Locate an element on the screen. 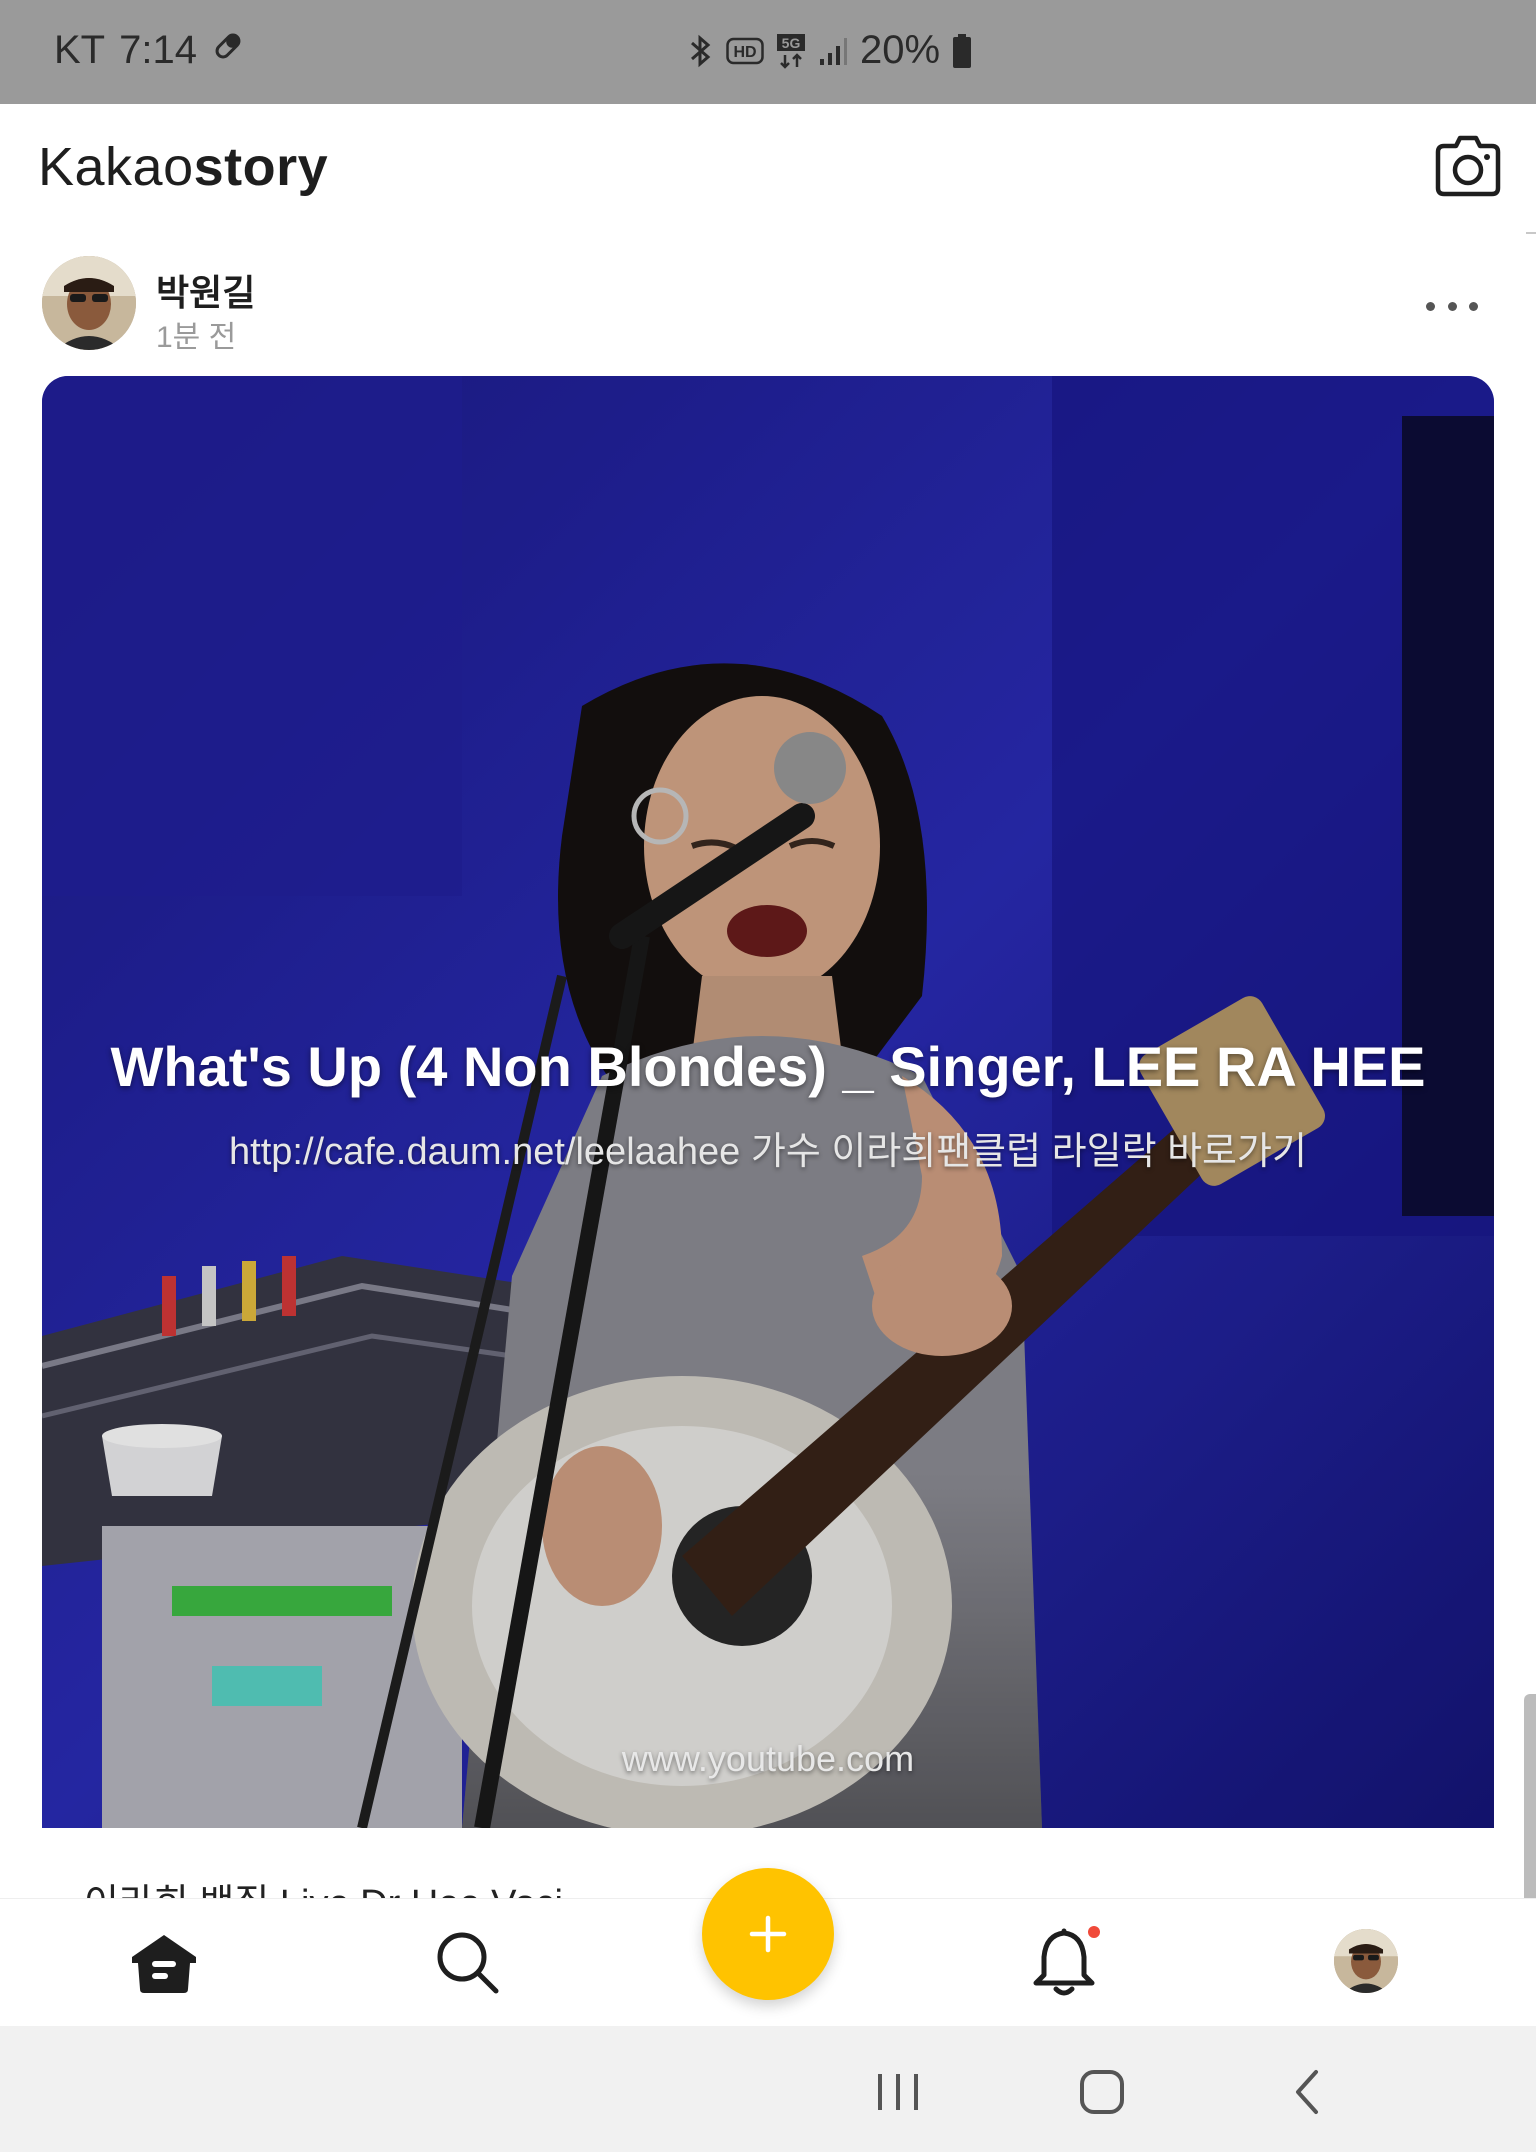  signal-icon is located at coordinates (833, 51).